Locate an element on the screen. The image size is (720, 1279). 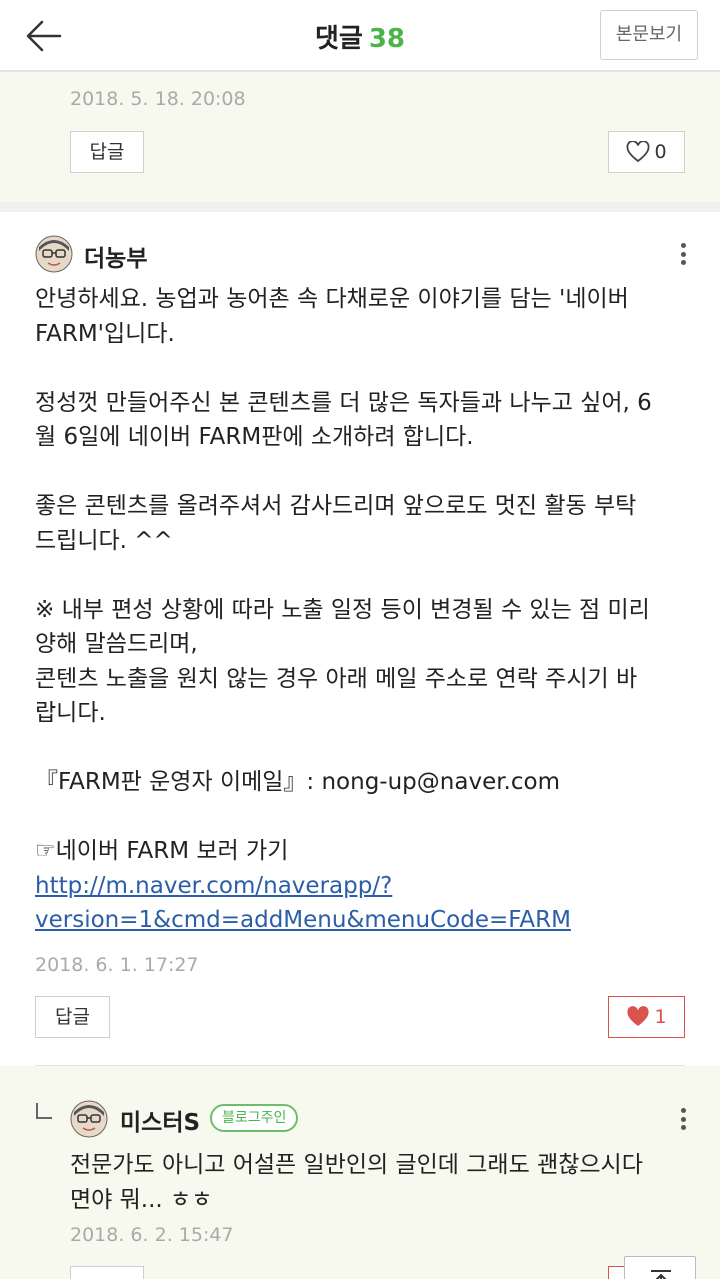
comment-author: 미스터S is located at coordinates (160, 1120).